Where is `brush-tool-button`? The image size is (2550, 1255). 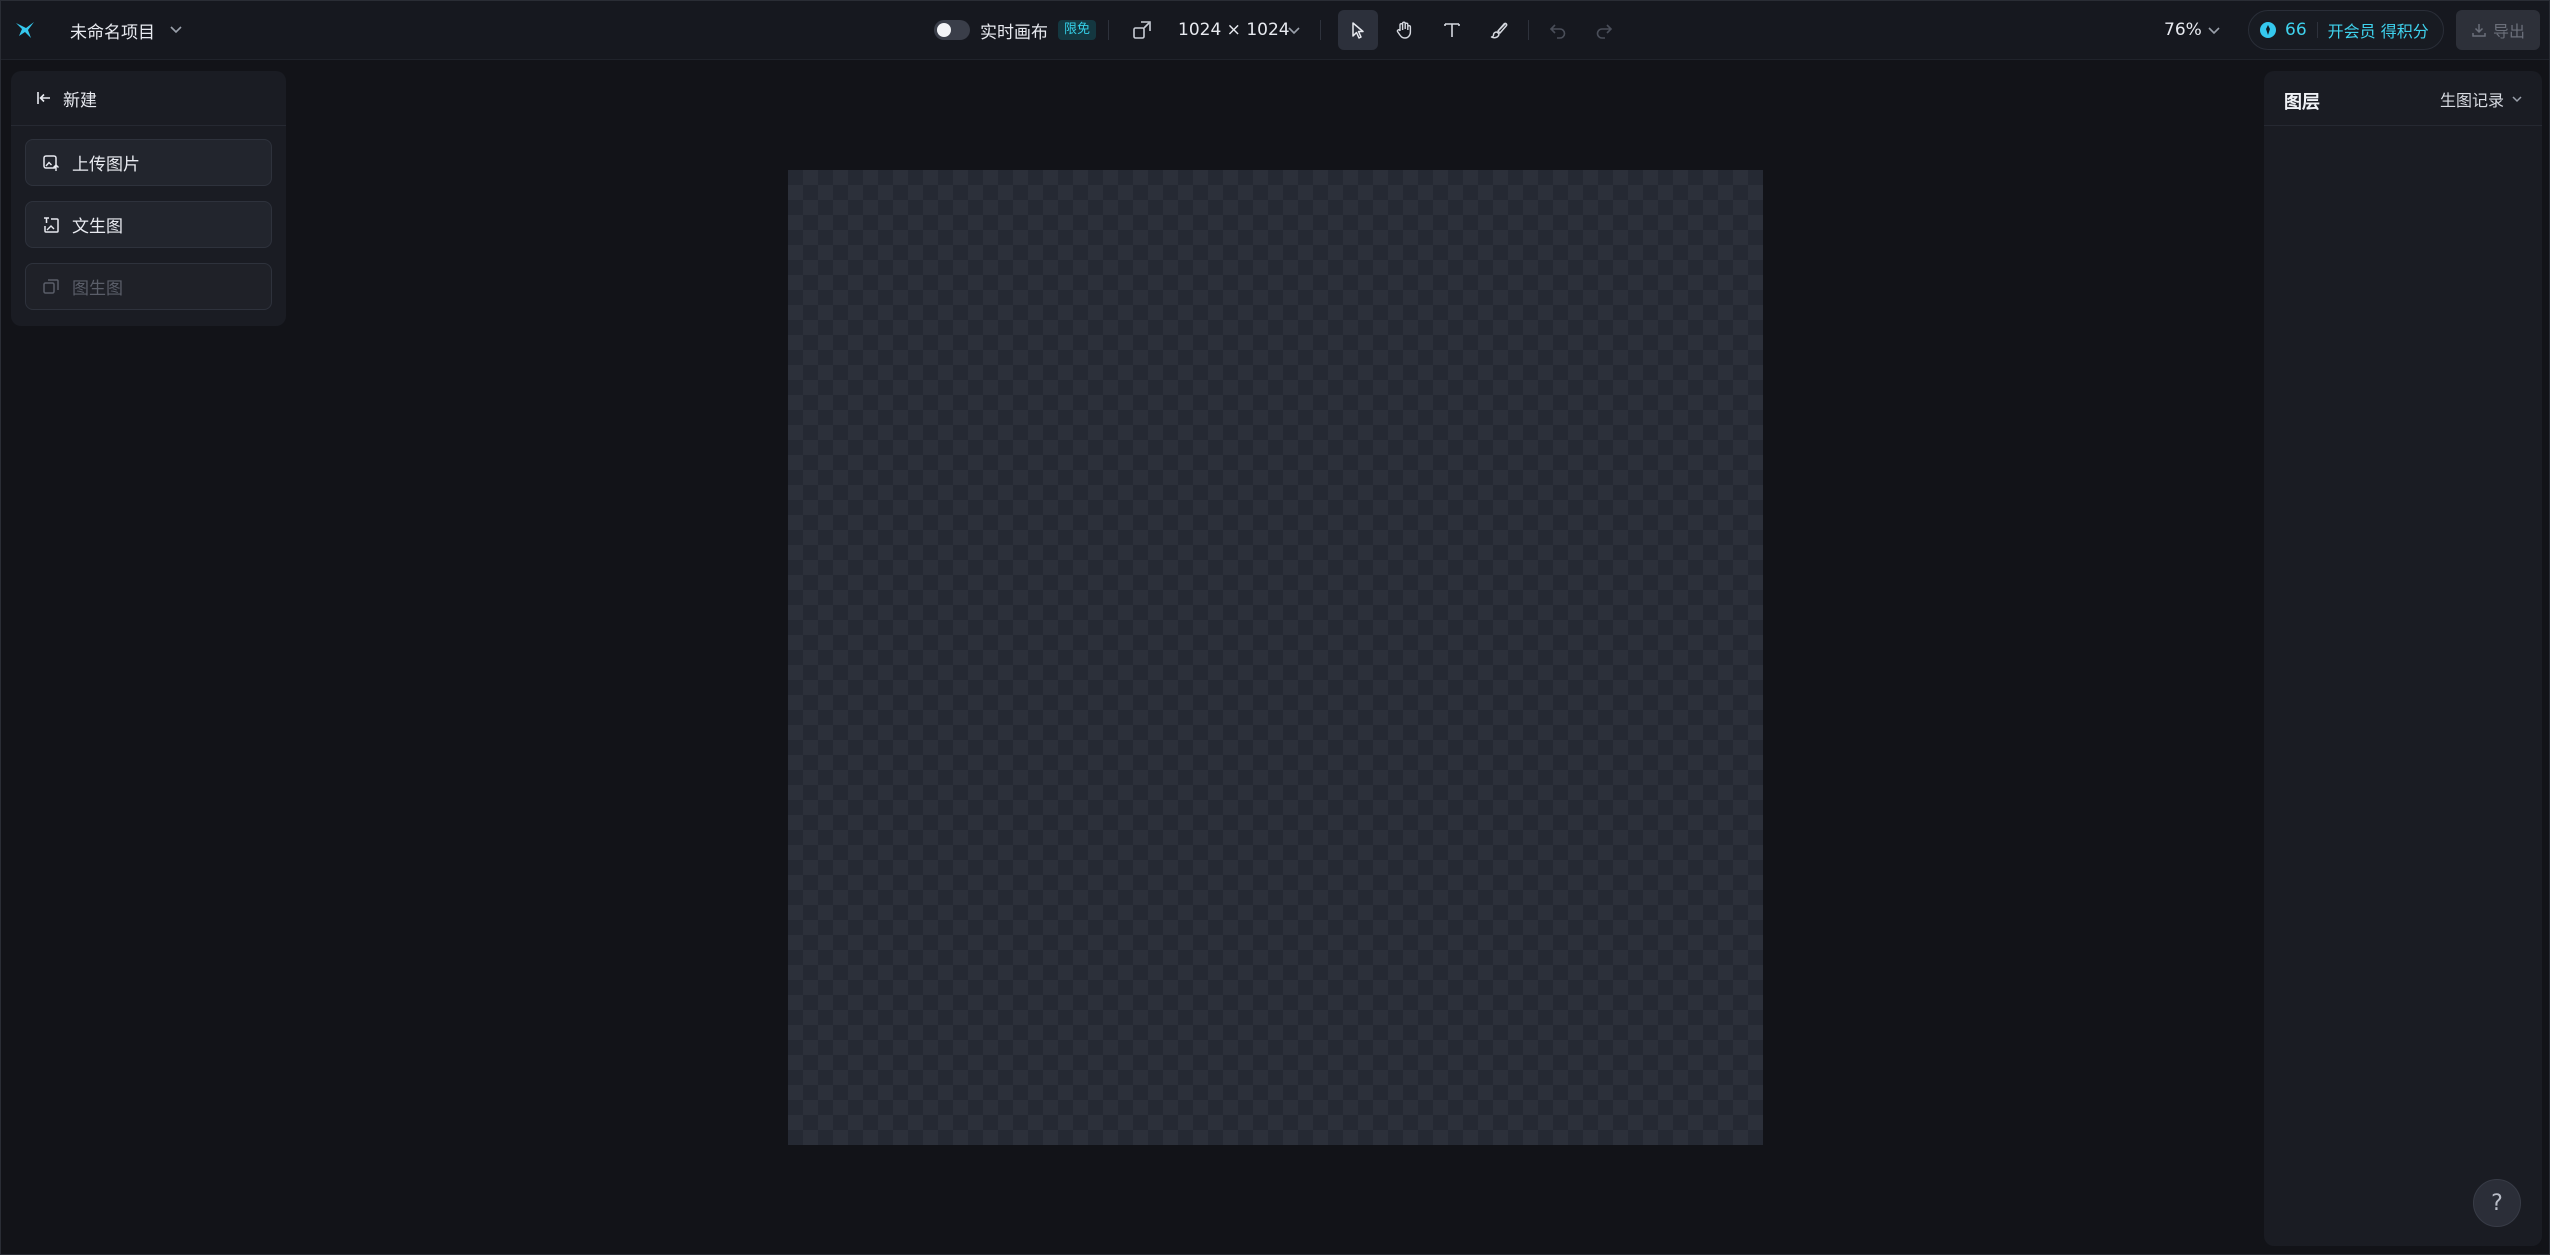
brush-tool-button is located at coordinates (1499, 30).